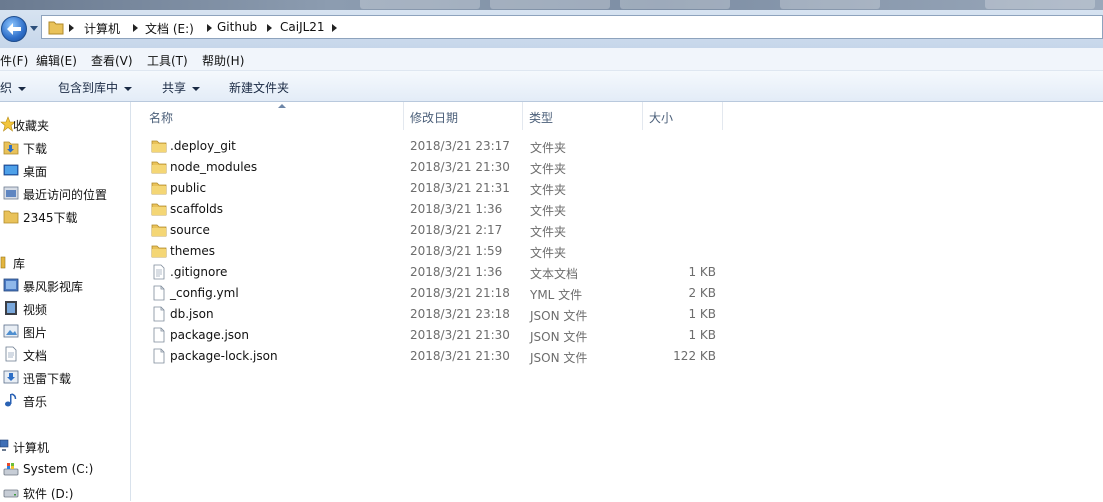 This screenshot has height=502, width=1103. I want to click on nav-pictures: 图片, so click(64, 331).